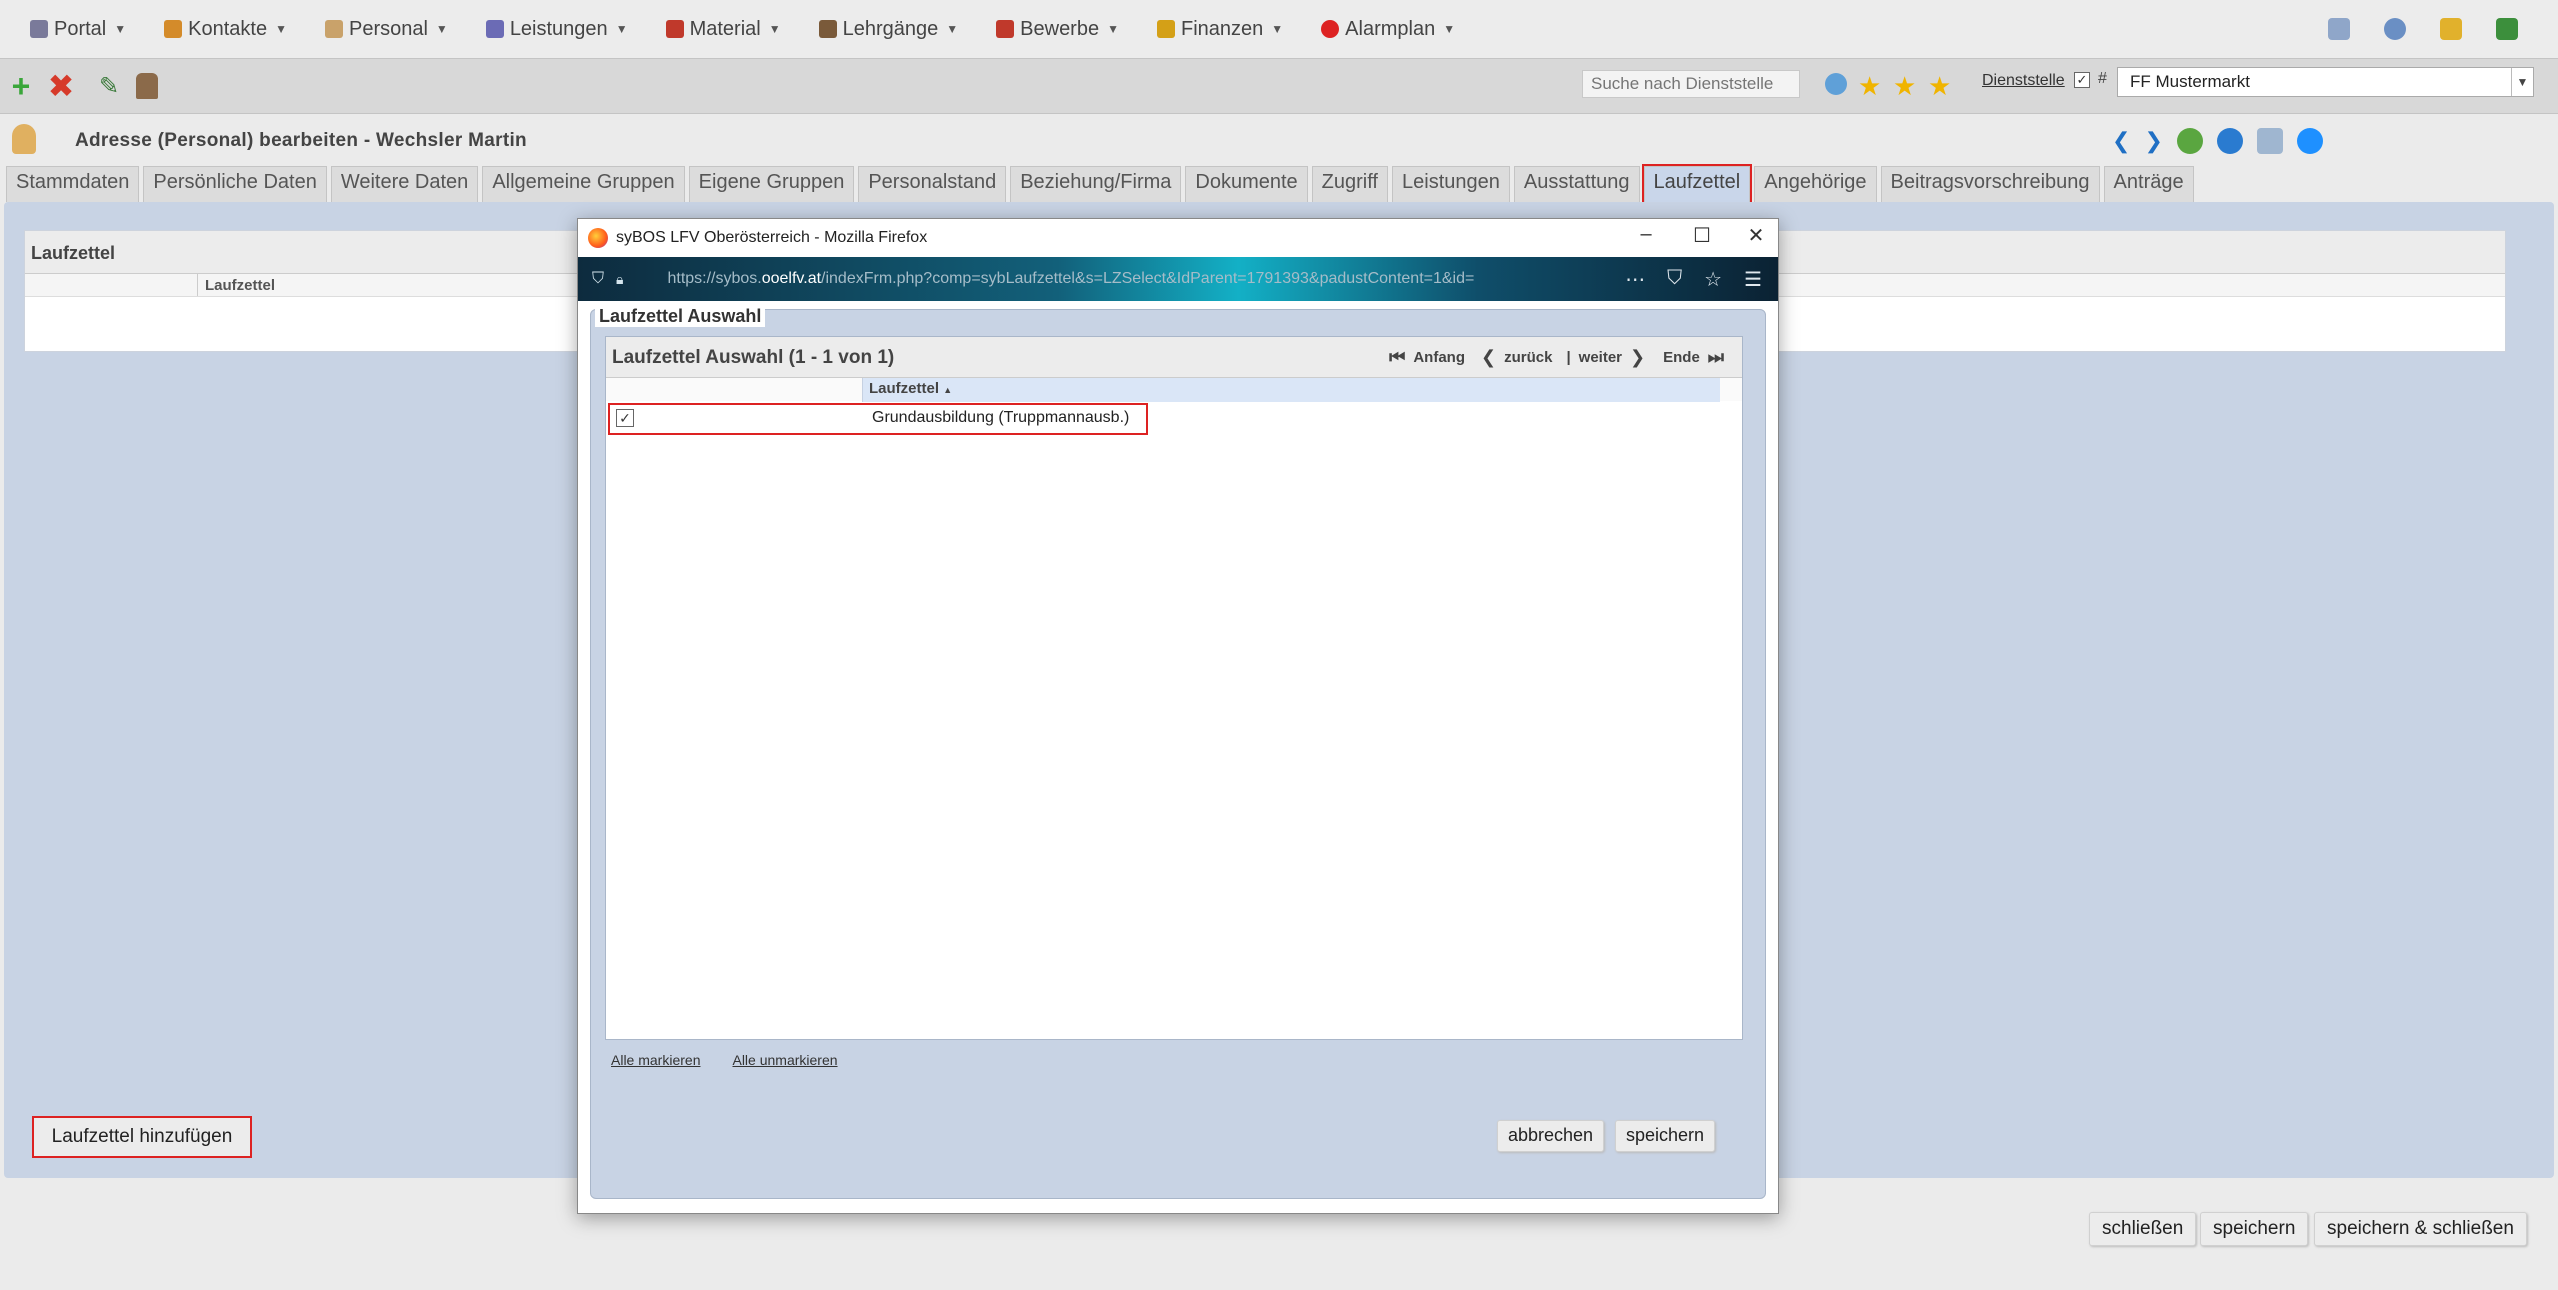 The height and width of the screenshot is (1290, 2558). I want to click on save-close-button: speichern & schließen, so click(2420, 1229).